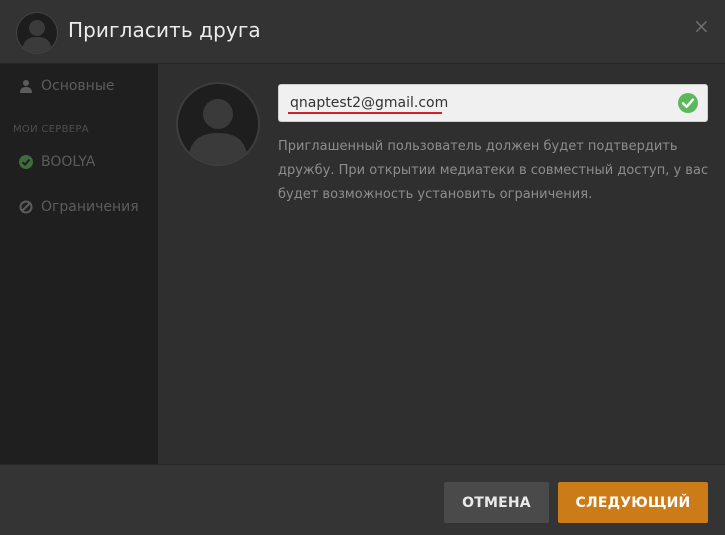 The image size is (725, 535). What do you see at coordinates (218, 124) in the screenshot?
I see `friend-avatar-icon` at bounding box center [218, 124].